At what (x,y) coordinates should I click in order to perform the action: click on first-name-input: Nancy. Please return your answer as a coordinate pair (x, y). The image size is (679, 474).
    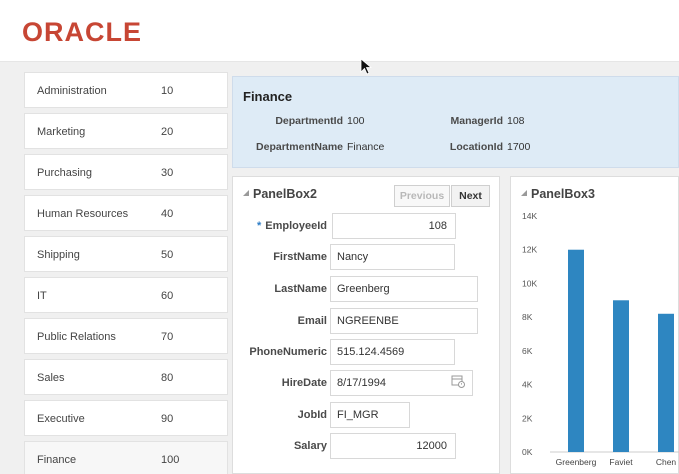
    Looking at the image, I should click on (392, 257).